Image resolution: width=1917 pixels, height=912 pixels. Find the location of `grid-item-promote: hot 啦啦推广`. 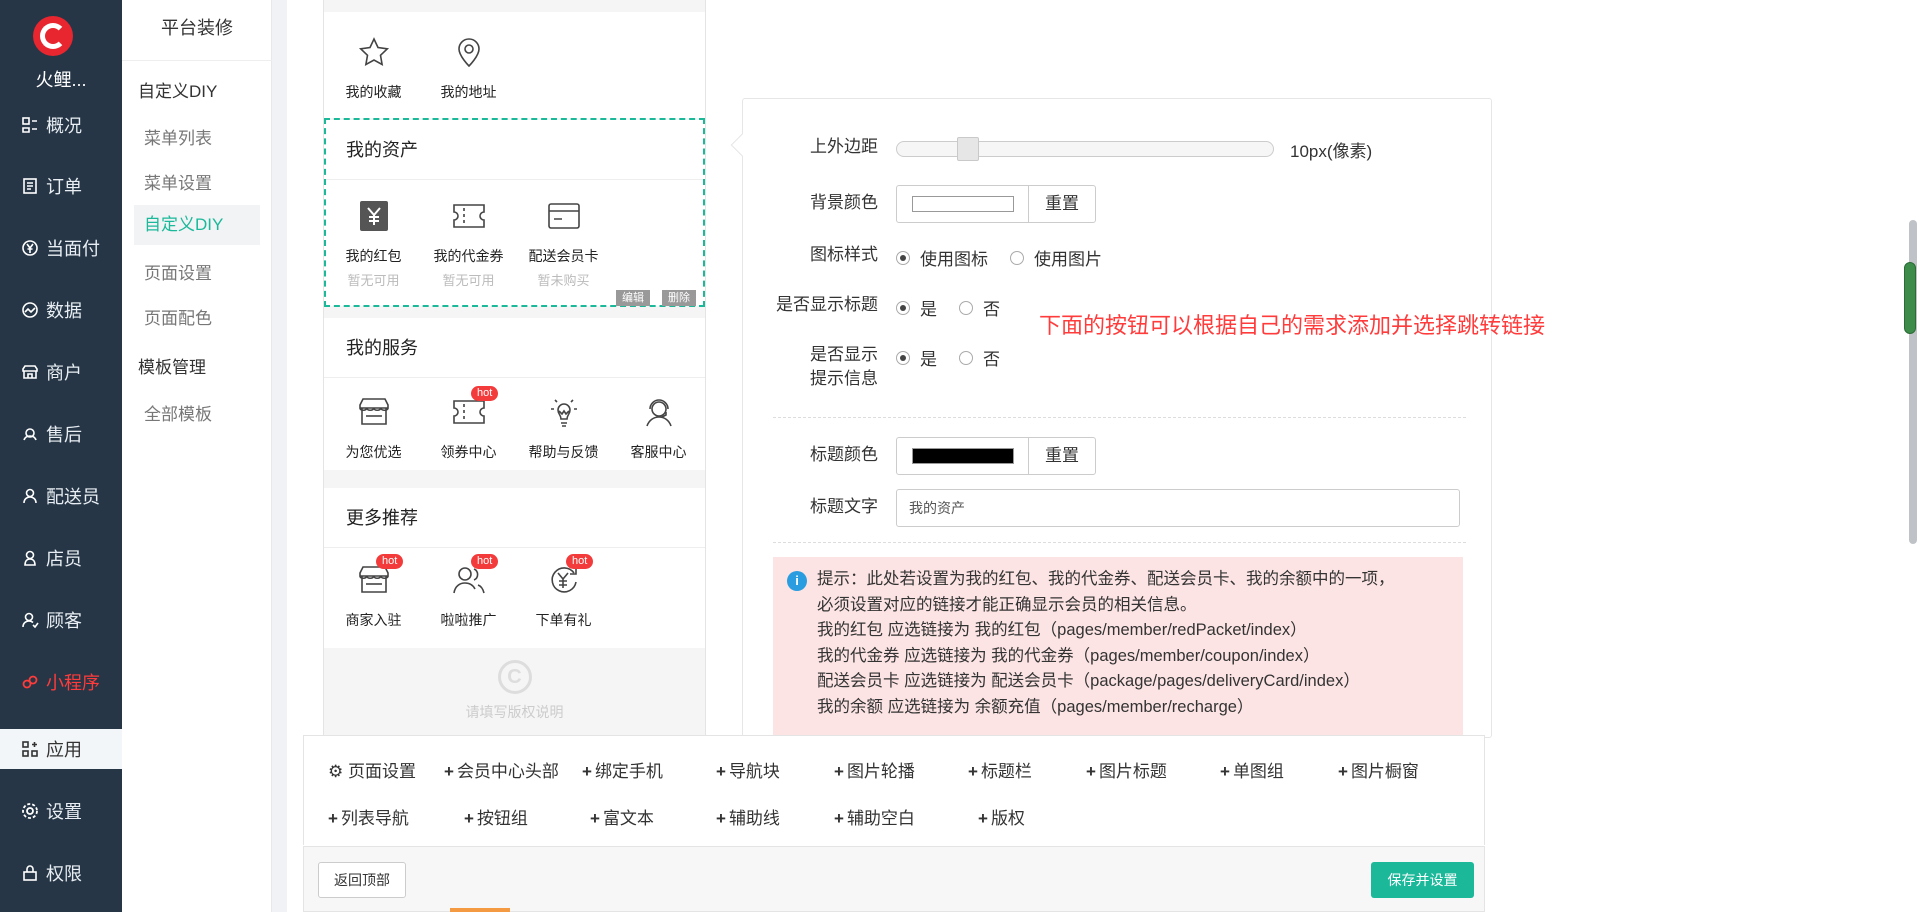

grid-item-promote: hot 啦啦推广 is located at coordinates (468, 592).